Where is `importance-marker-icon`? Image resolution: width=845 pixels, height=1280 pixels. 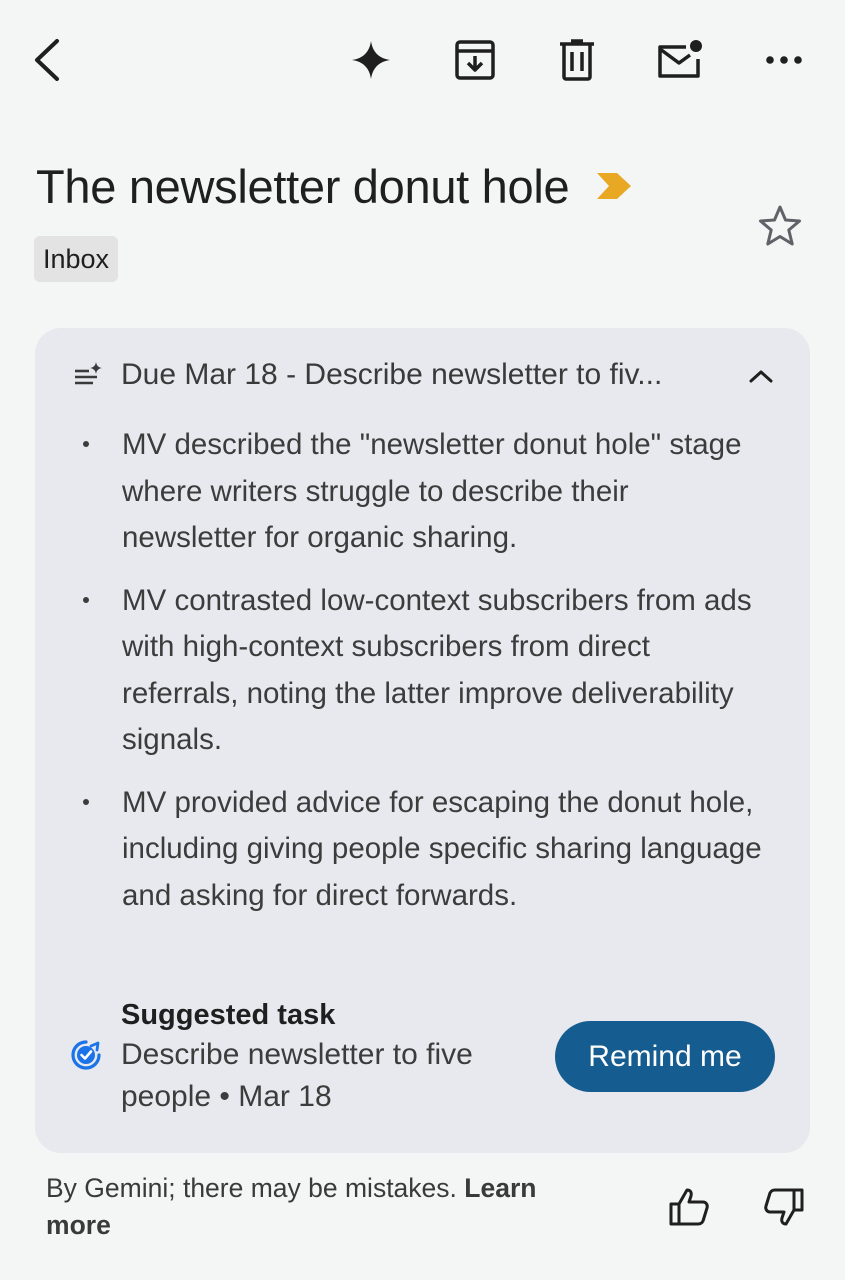 importance-marker-icon is located at coordinates (614, 188).